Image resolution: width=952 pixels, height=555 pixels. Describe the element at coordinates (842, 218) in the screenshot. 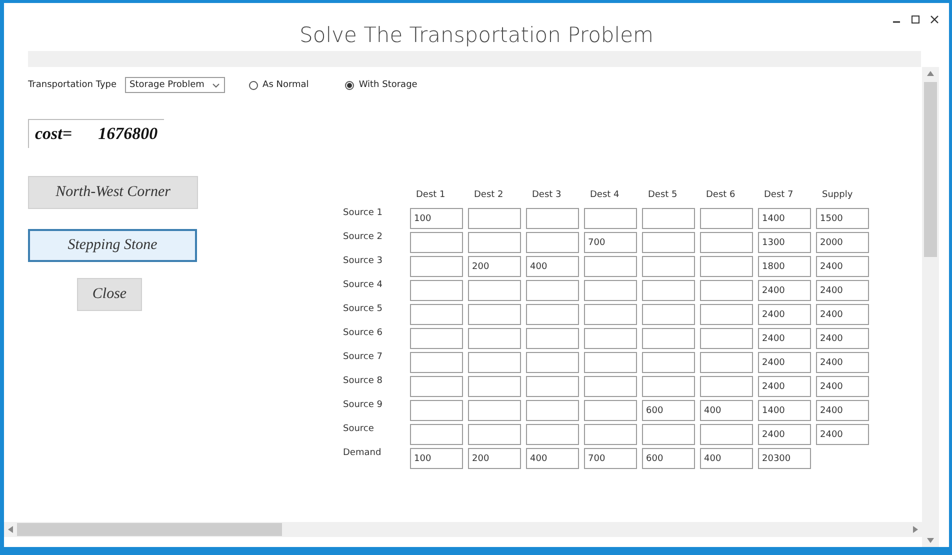

I see `table-cell-field: 1500` at that location.